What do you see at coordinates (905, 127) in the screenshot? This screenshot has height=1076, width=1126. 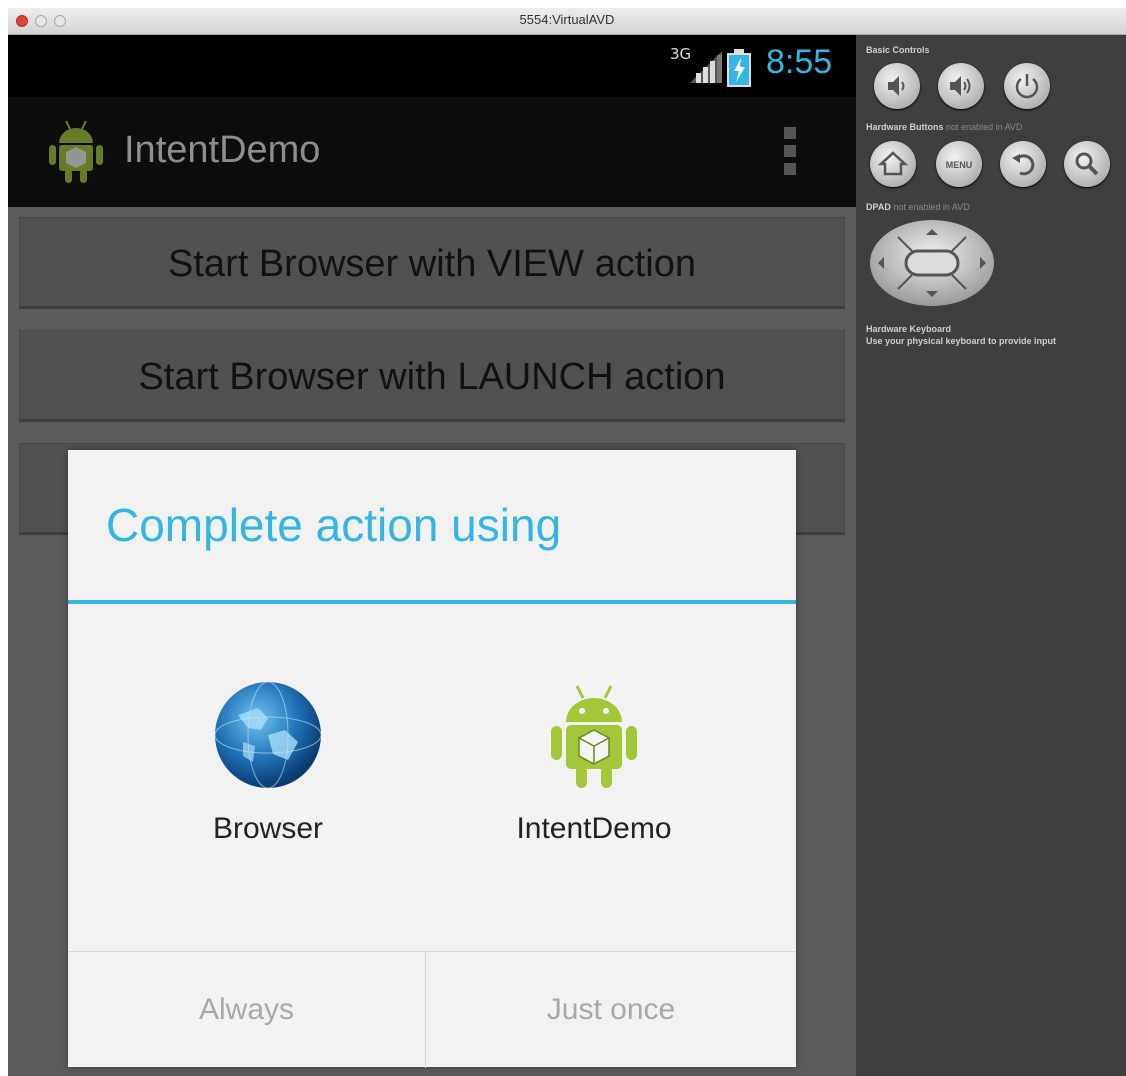 I see `hardware-buttons-label: Hardware Buttons` at bounding box center [905, 127].